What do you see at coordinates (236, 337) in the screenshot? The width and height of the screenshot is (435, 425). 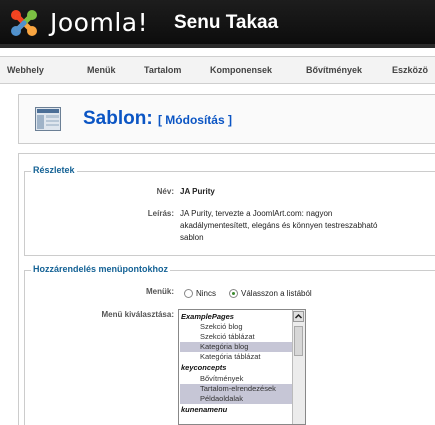 I see `listbox-option: Szekció táblázat` at bounding box center [236, 337].